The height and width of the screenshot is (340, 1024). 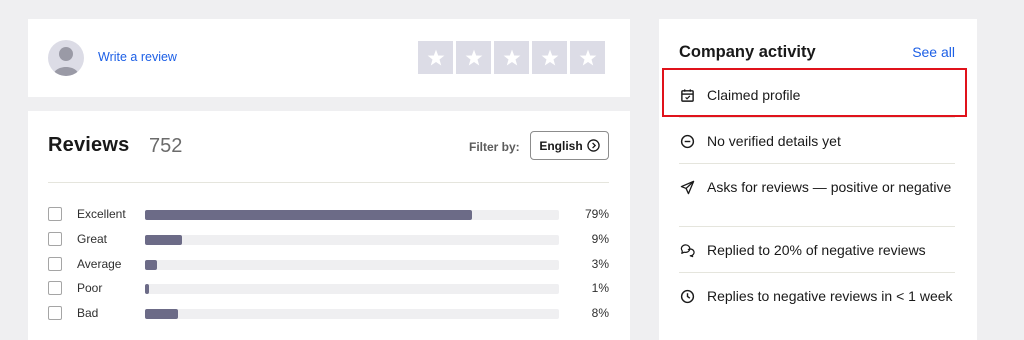 What do you see at coordinates (933, 52) in the screenshot?
I see `see-all-link: See all` at bounding box center [933, 52].